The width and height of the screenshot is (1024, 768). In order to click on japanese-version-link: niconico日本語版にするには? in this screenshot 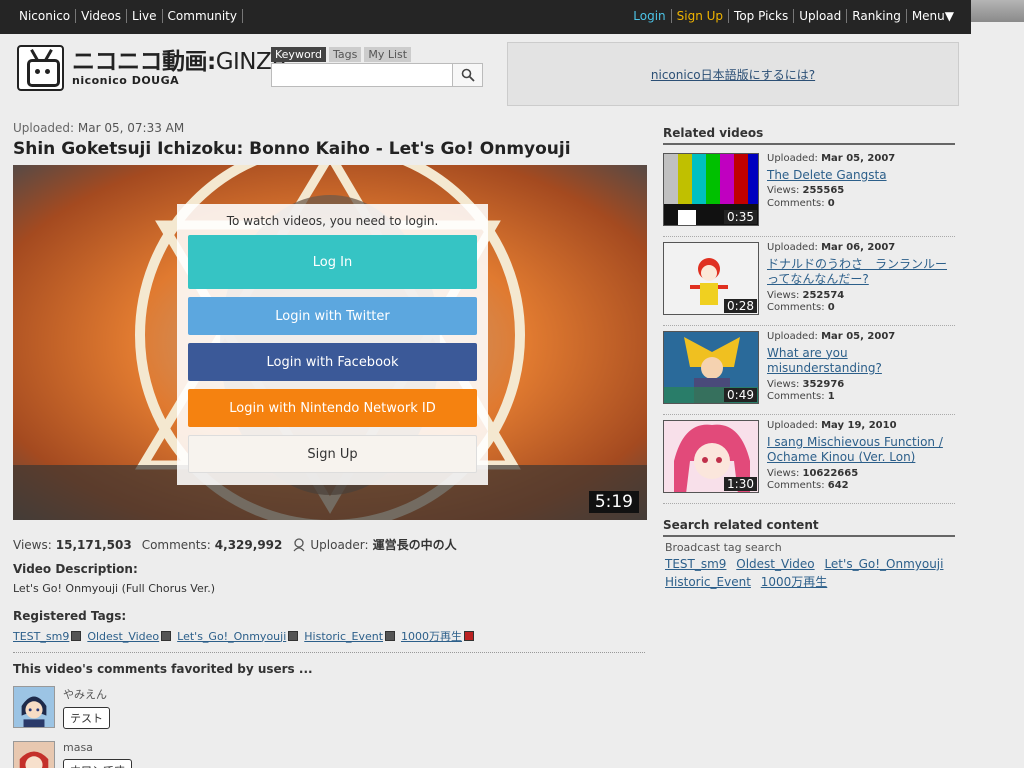, I will do `click(733, 74)`.